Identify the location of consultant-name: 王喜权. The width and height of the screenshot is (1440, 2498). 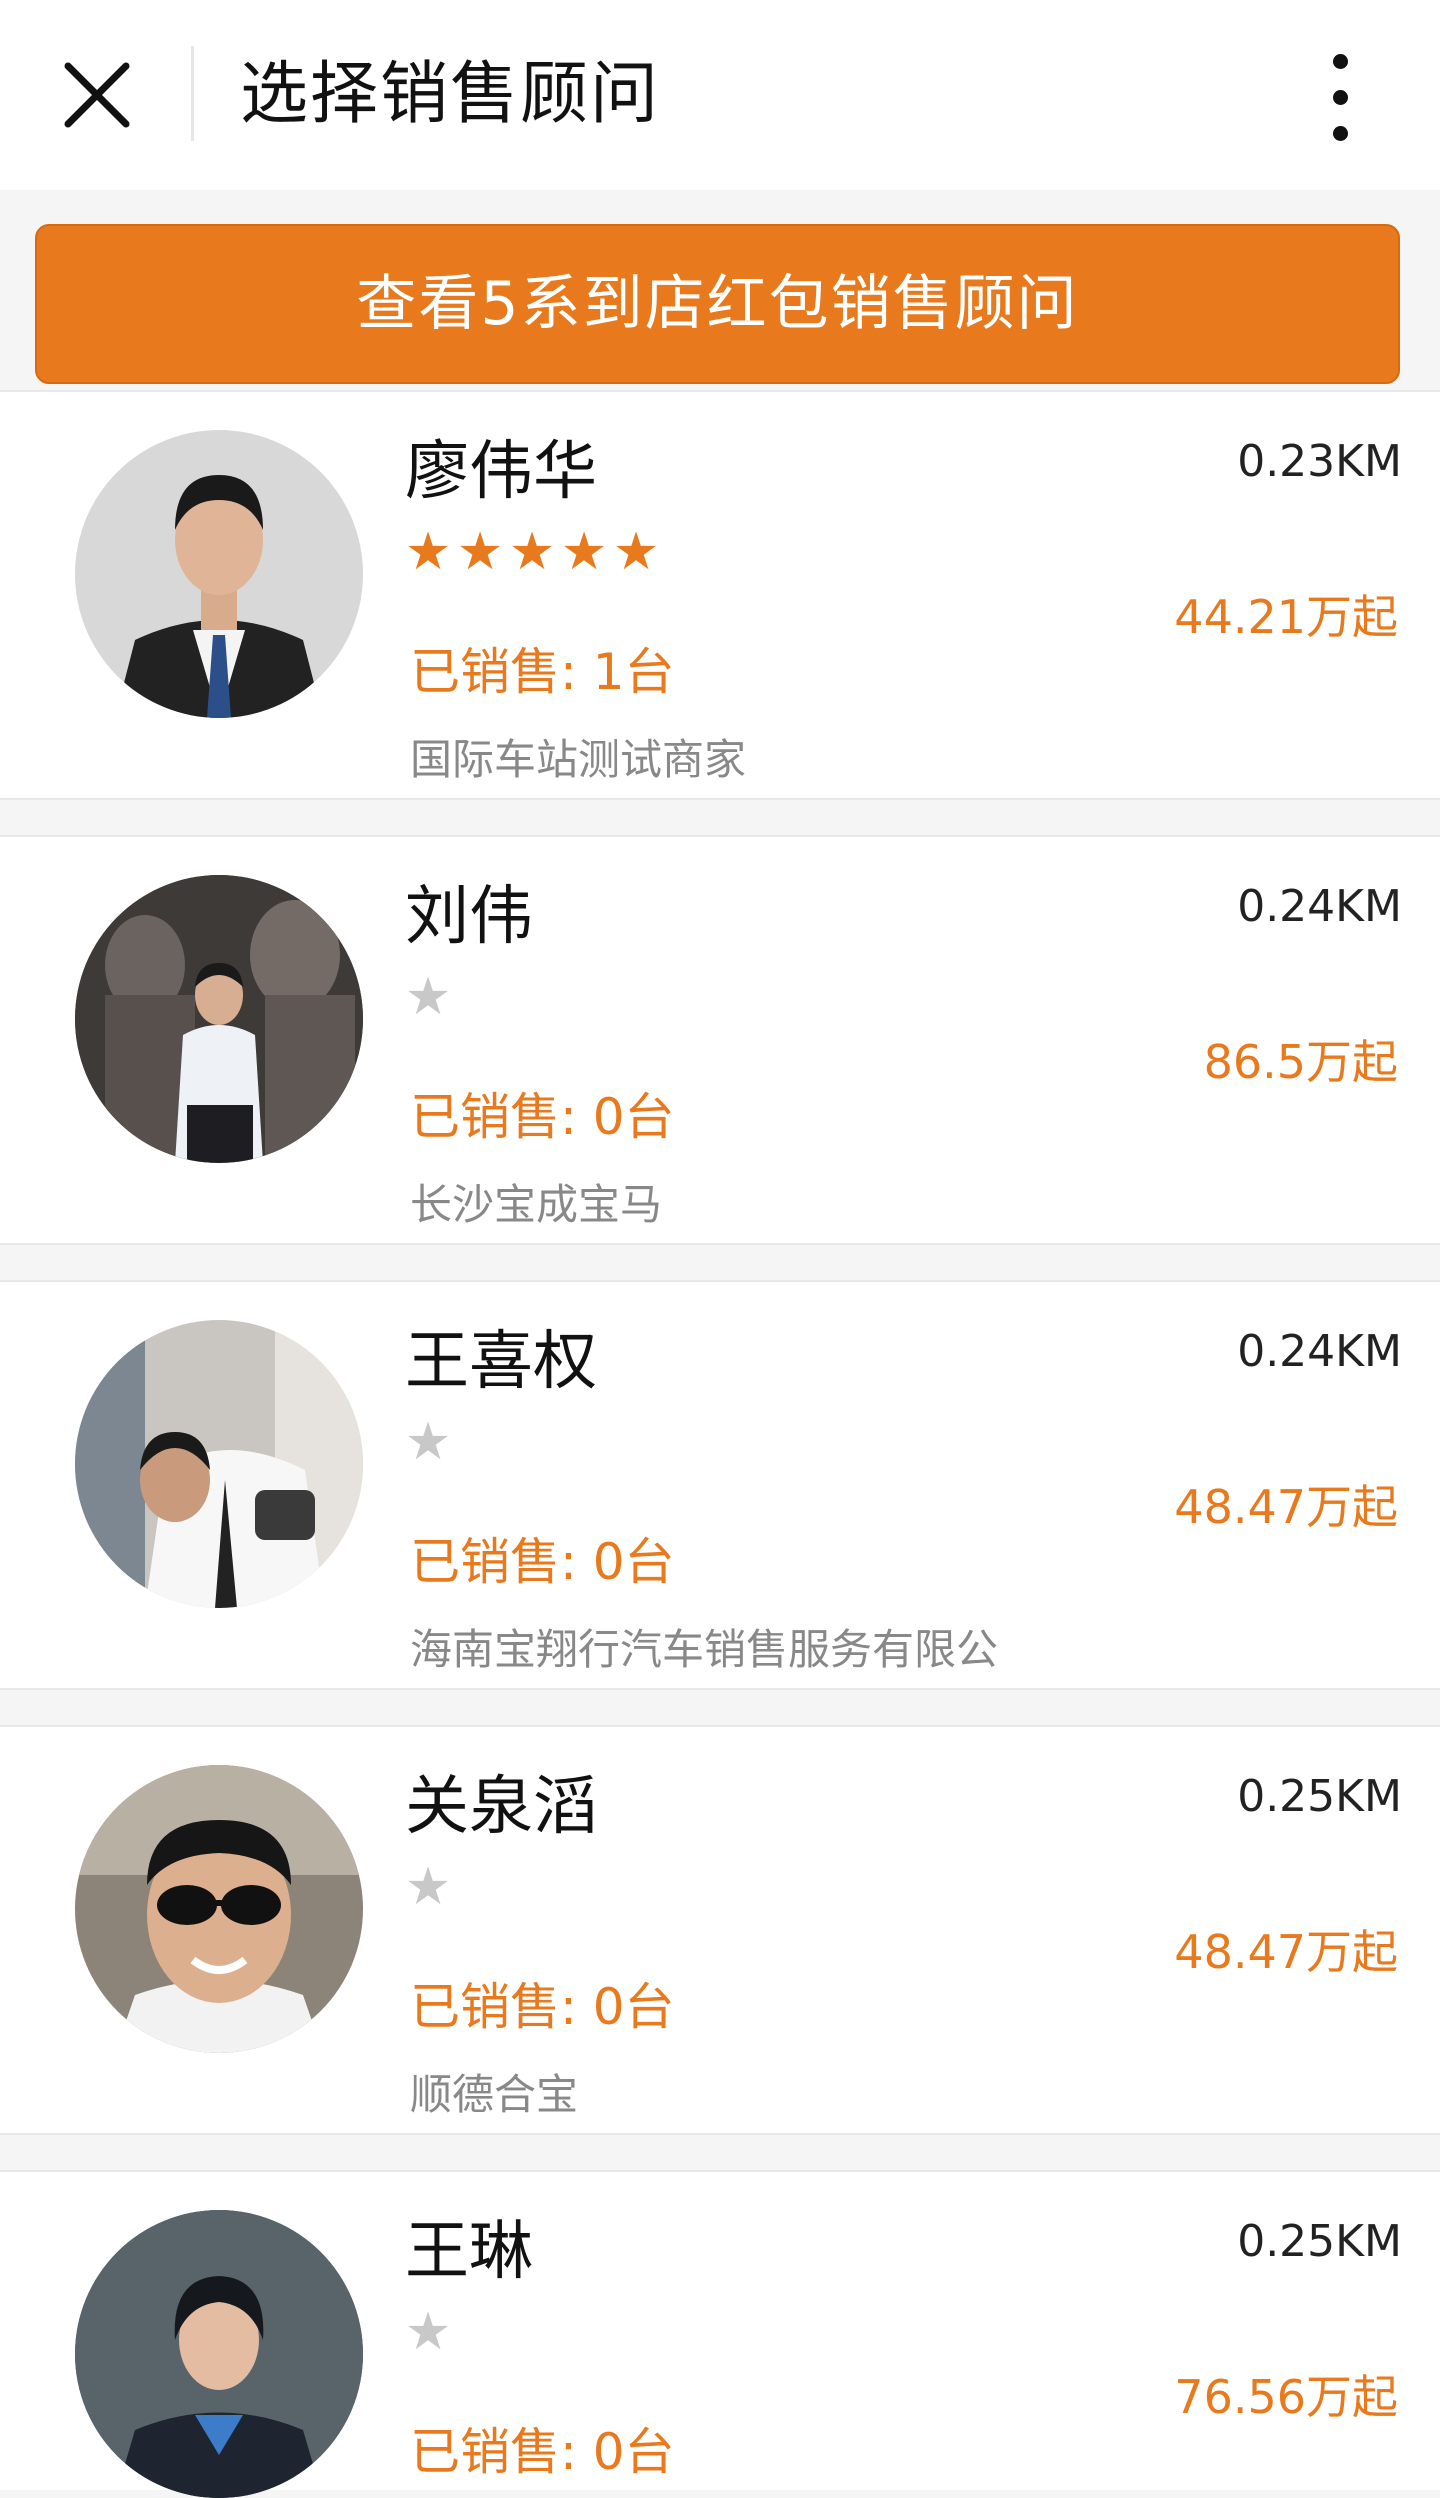
(501, 1362).